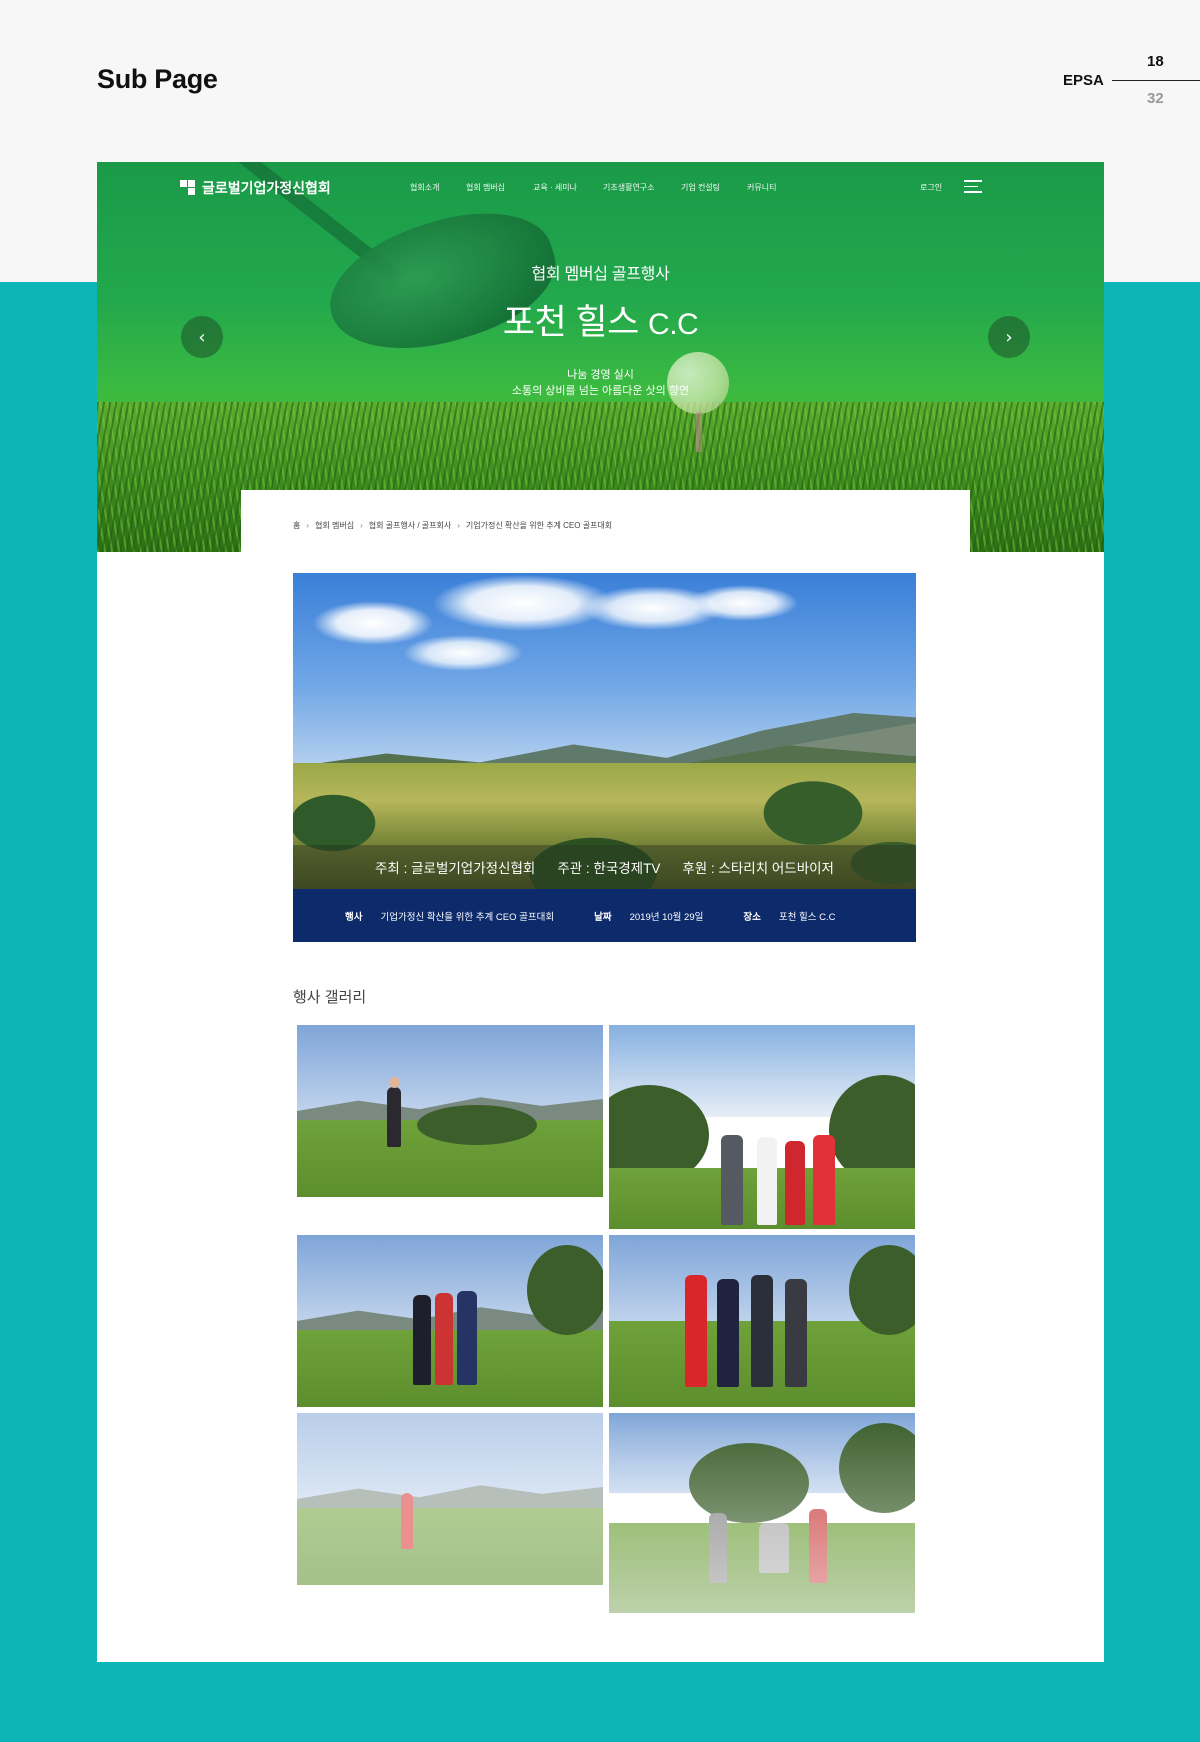 This screenshot has height=1742, width=1200. I want to click on date-label: 날짜, so click(603, 917).